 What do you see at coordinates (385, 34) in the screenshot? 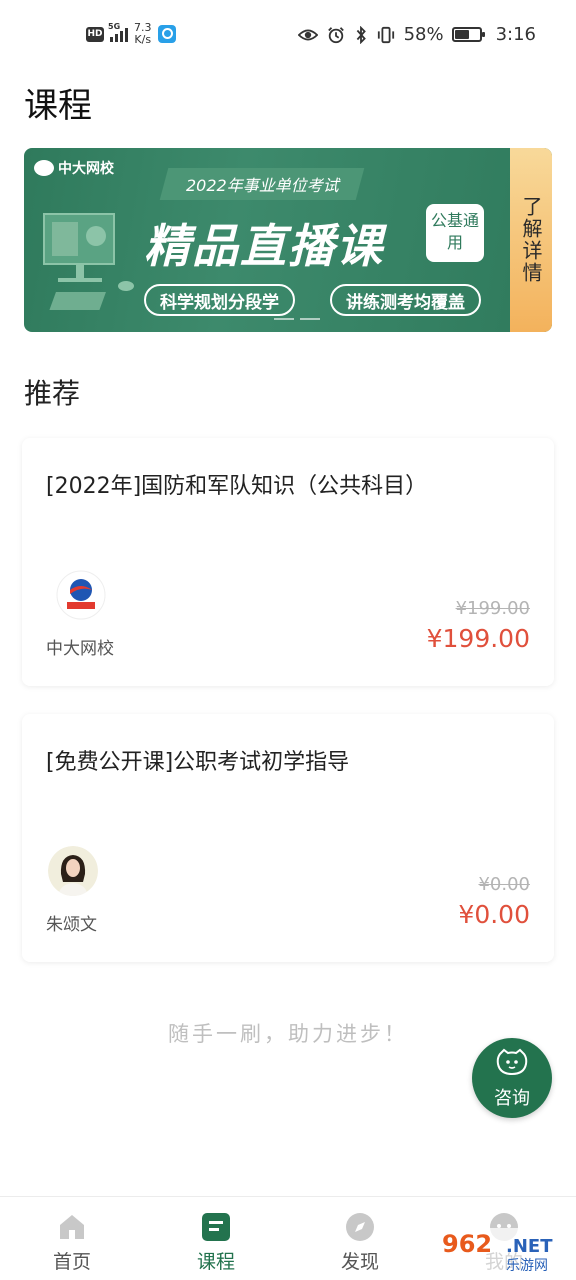
I see `vibrate-icon` at bounding box center [385, 34].